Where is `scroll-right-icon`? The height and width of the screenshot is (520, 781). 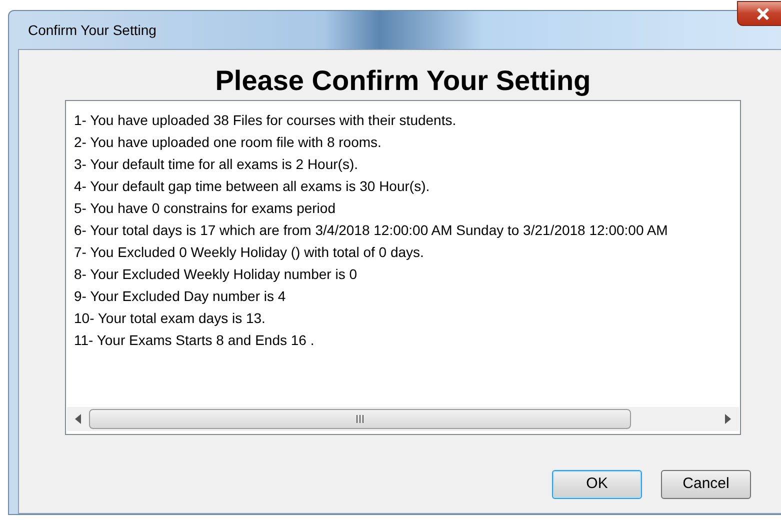 scroll-right-icon is located at coordinates (728, 419).